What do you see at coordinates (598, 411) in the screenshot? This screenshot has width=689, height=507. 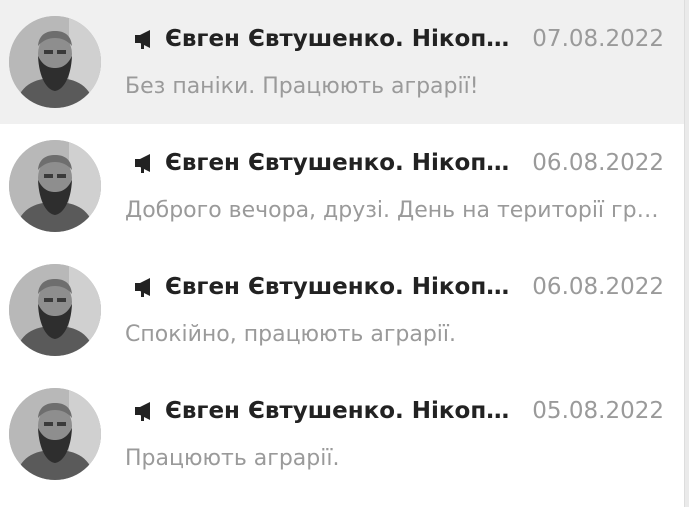 I see `chat-date: 05.08.2022` at bounding box center [598, 411].